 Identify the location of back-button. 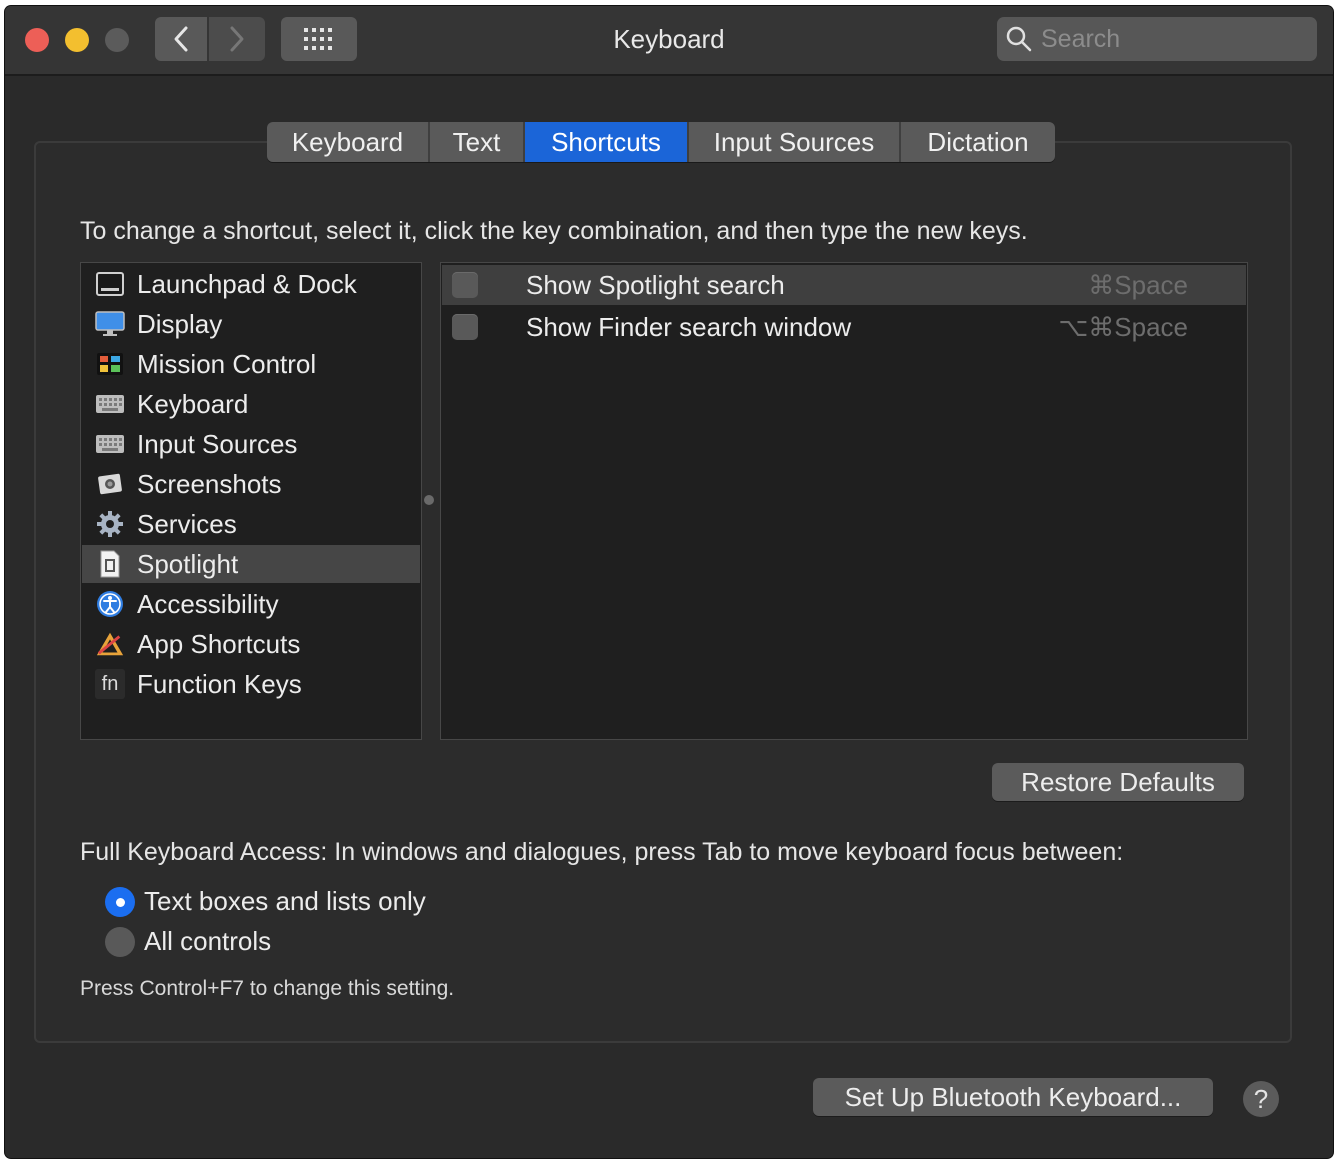
(181, 39).